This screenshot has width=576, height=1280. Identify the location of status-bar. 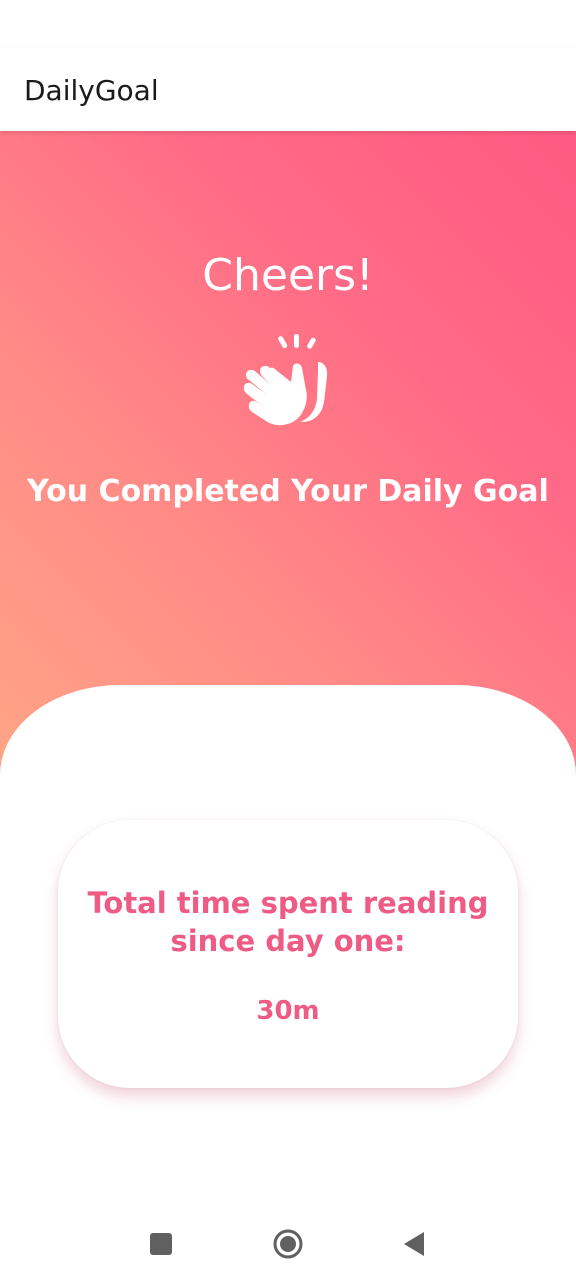
(288, 24).